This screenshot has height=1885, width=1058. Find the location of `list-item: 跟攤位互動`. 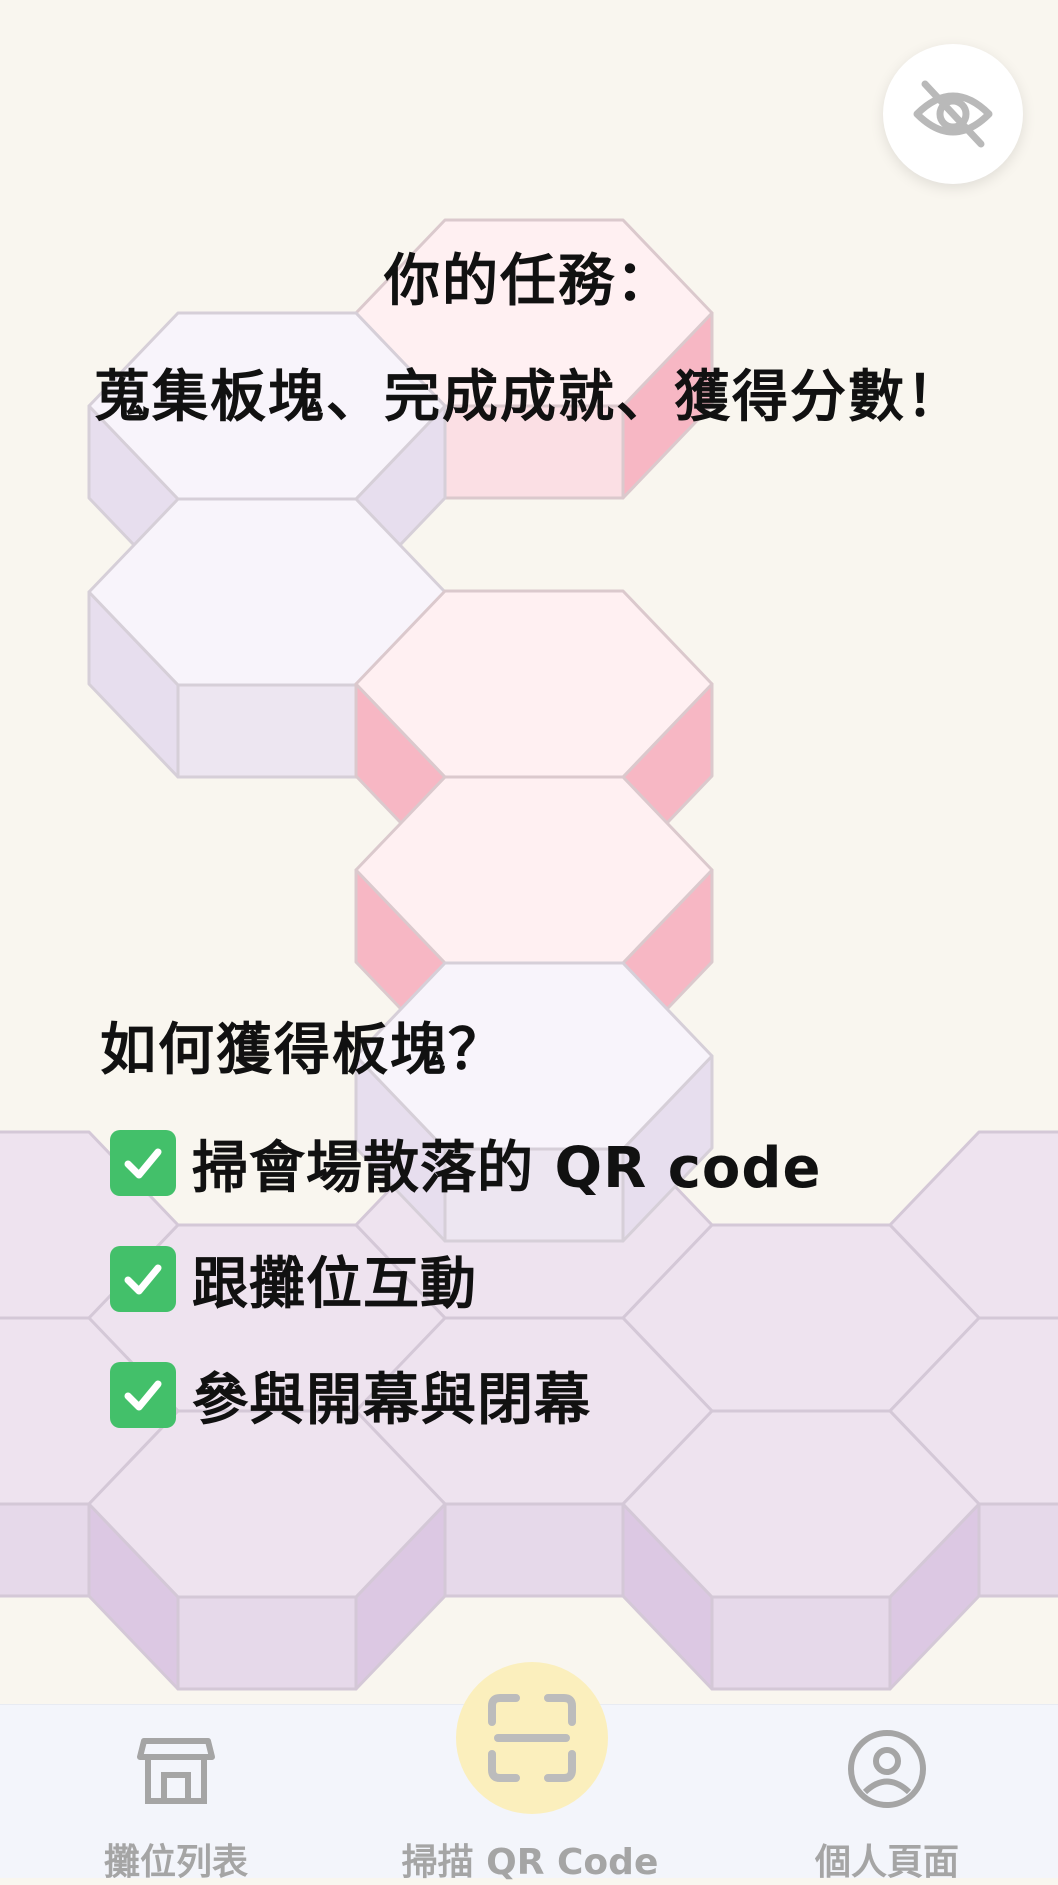

list-item: 跟攤位互動 is located at coordinates (465, 1279).